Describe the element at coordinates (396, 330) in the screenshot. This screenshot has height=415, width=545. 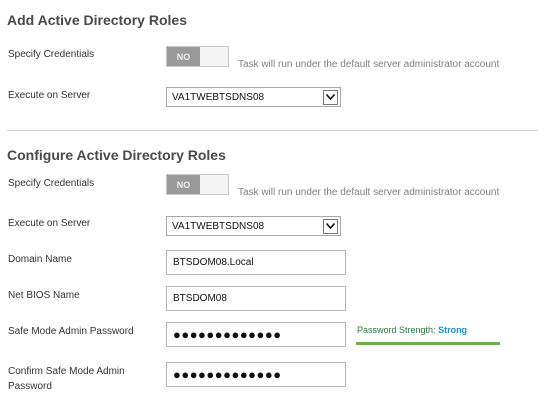
I see `password-strength-label: Password Strength:` at that location.